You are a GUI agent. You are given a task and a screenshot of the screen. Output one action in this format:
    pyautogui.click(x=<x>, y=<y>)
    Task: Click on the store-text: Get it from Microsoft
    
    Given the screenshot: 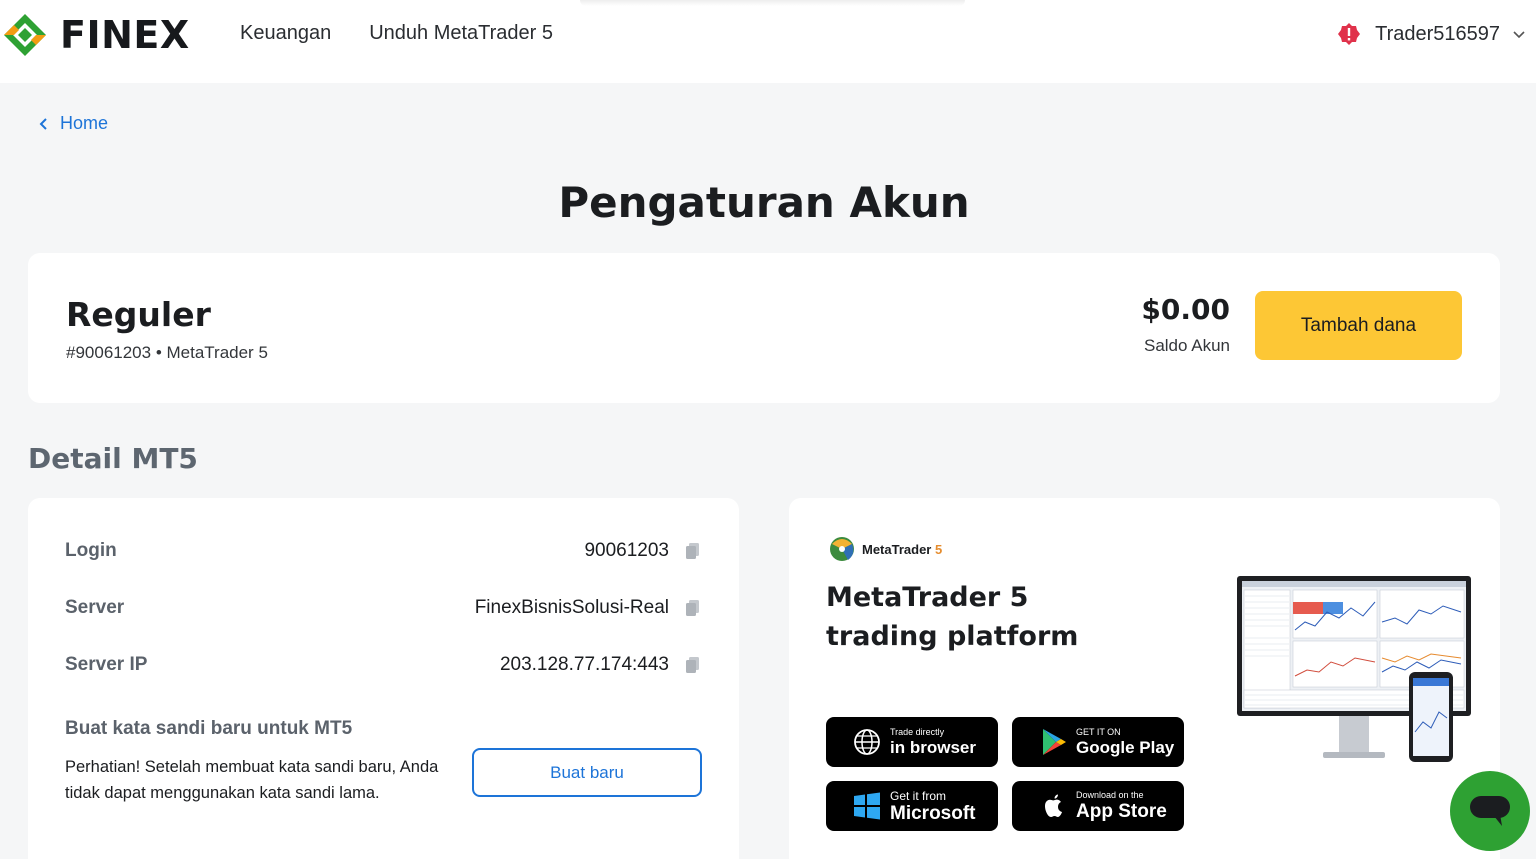 What is the action you would take?
    pyautogui.click(x=933, y=806)
    